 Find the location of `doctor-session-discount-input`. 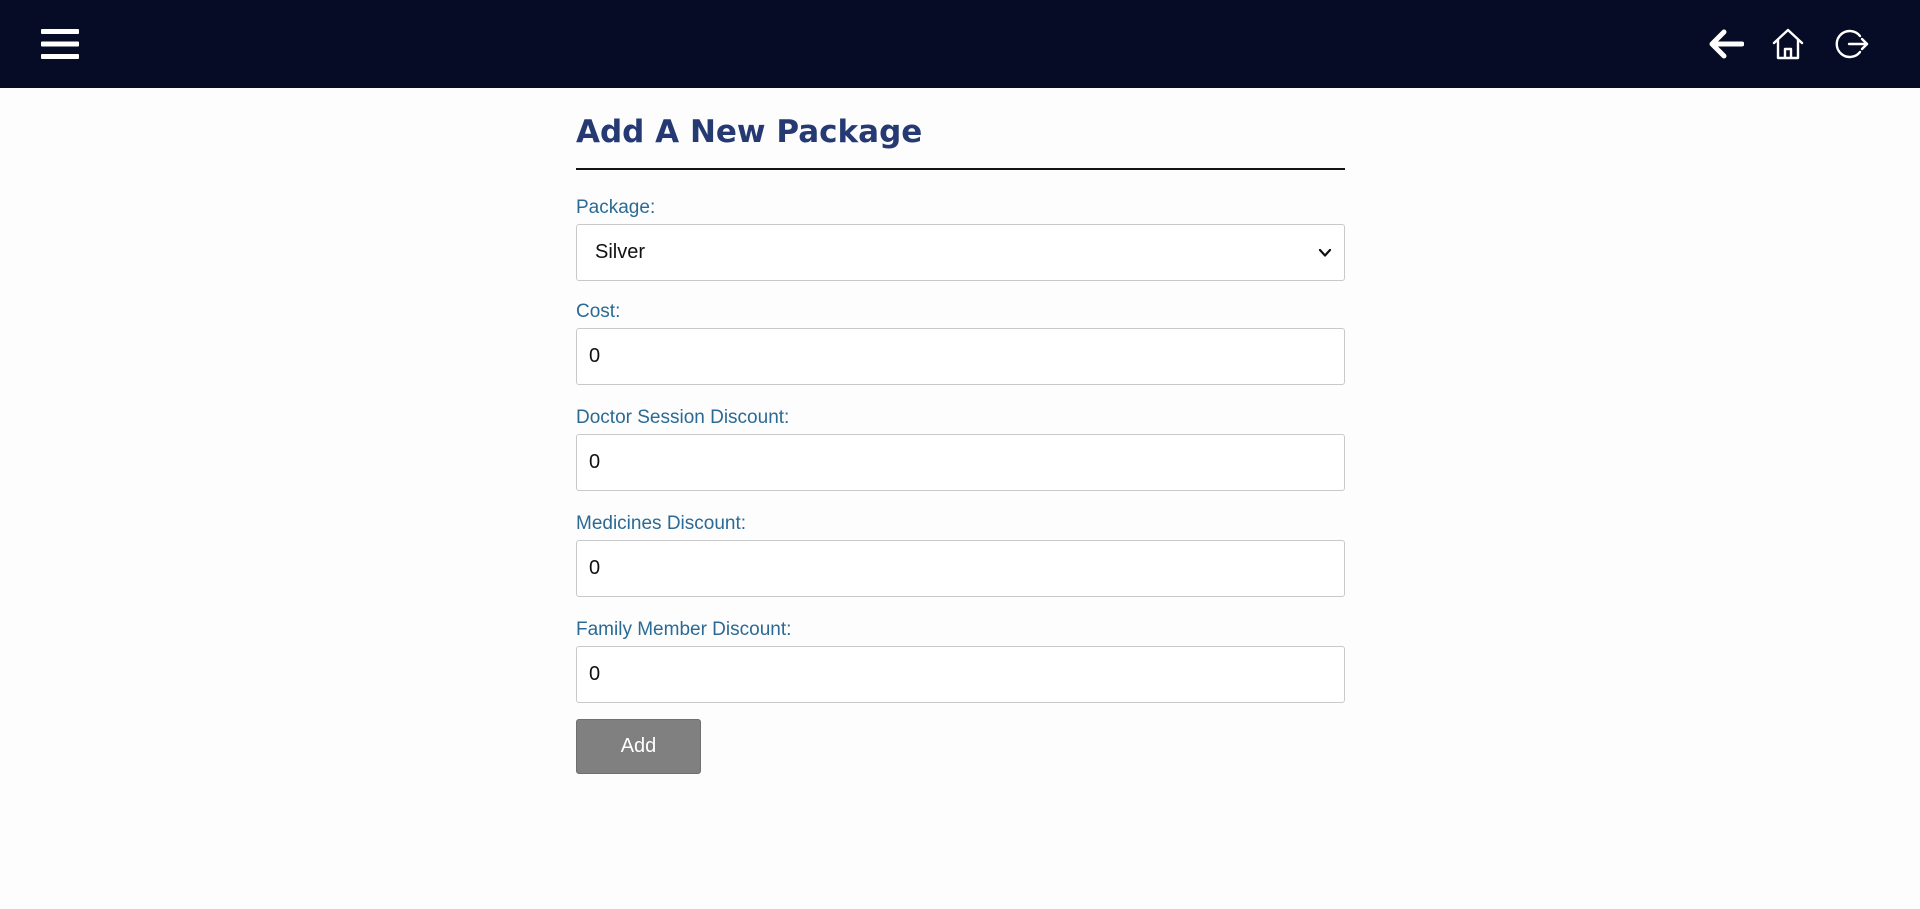

doctor-session-discount-input is located at coordinates (960, 462).